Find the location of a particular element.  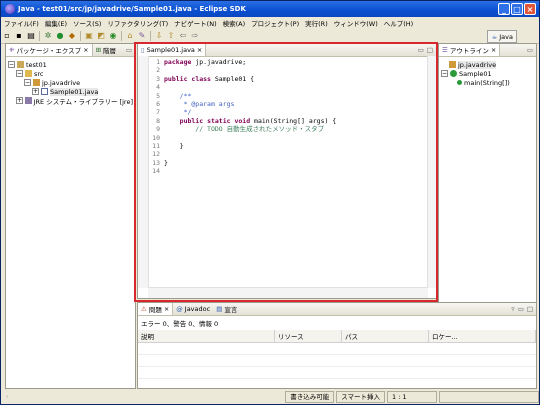

outline-item-method: main(String[]) is located at coordinates (487, 82).